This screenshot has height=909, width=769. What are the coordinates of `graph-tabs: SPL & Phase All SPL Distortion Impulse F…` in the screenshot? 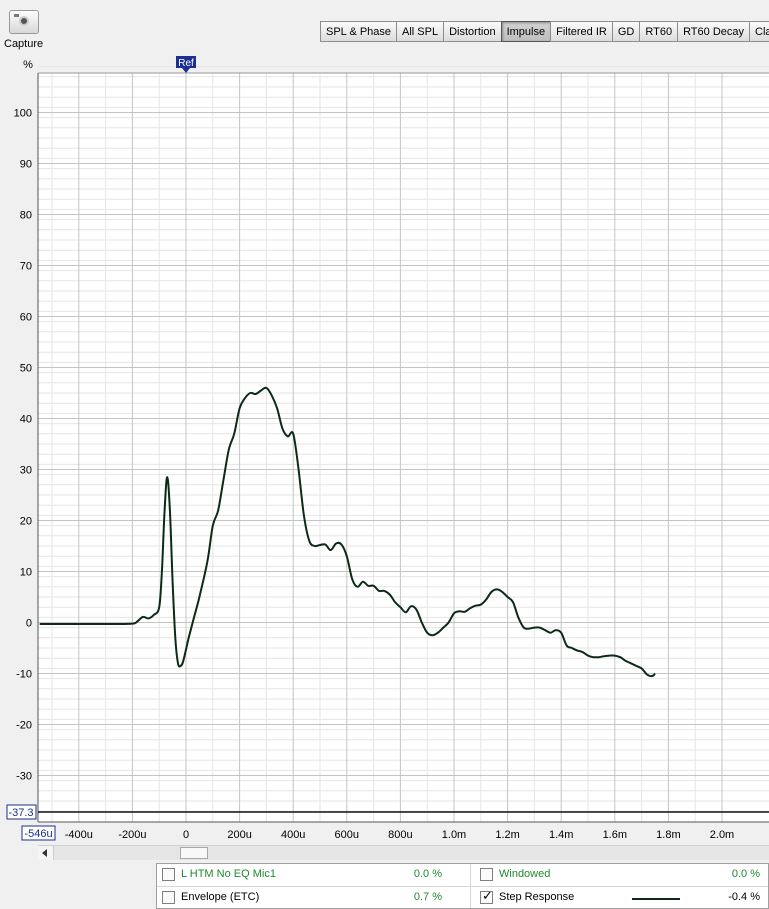 It's located at (544, 31).